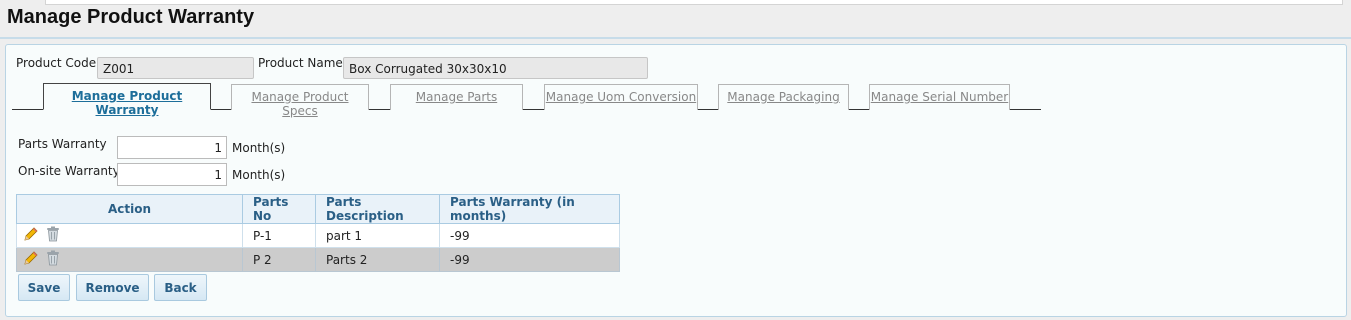 The height and width of the screenshot is (320, 1351). What do you see at coordinates (675, 38) in the screenshot?
I see `title-divider` at bounding box center [675, 38].